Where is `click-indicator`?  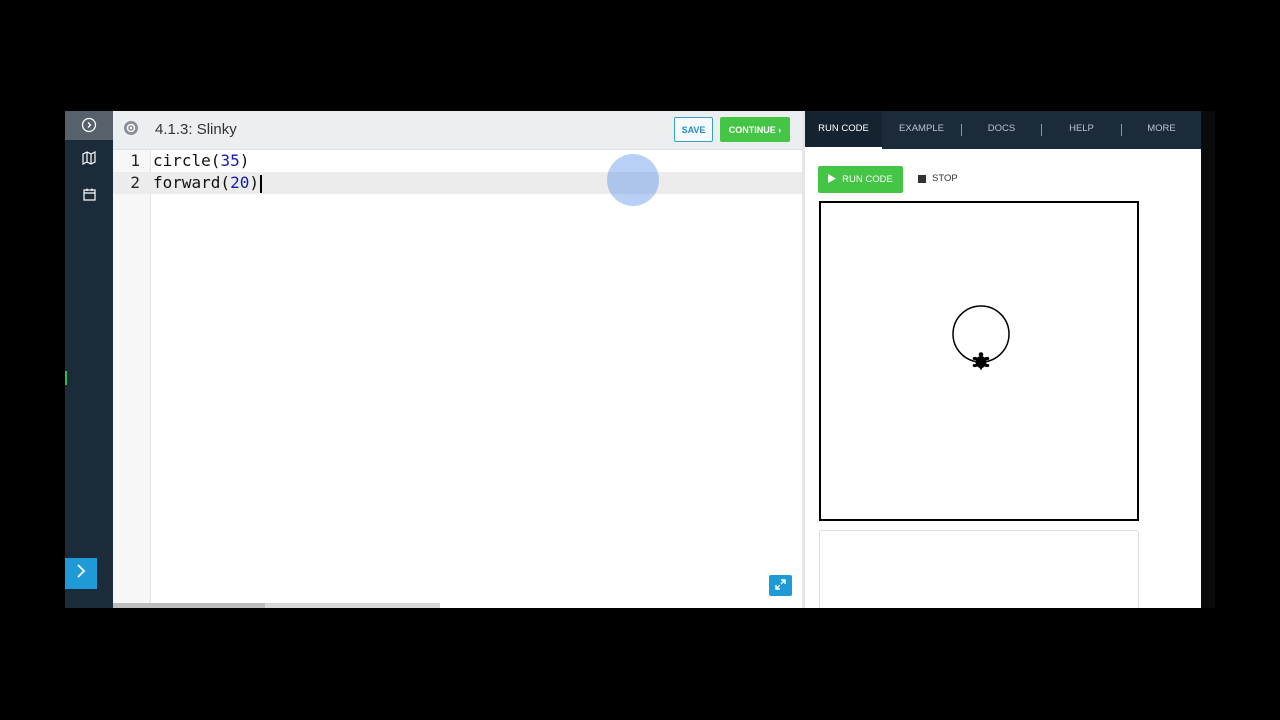
click-indicator is located at coordinates (633, 180).